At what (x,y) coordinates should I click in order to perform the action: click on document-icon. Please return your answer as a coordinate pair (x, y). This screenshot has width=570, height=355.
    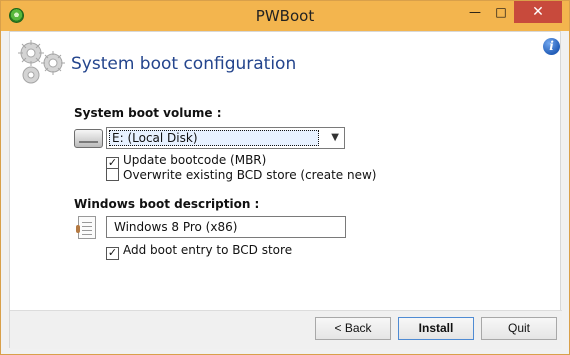
    Looking at the image, I should click on (86, 227).